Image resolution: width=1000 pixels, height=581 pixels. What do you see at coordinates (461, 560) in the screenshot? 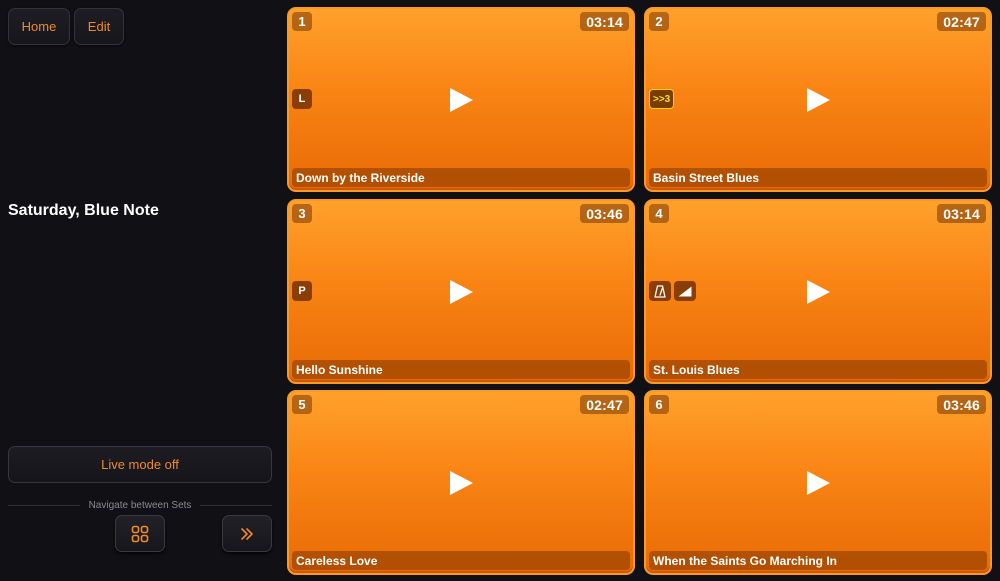
I see `song-title: Careless Love` at bounding box center [461, 560].